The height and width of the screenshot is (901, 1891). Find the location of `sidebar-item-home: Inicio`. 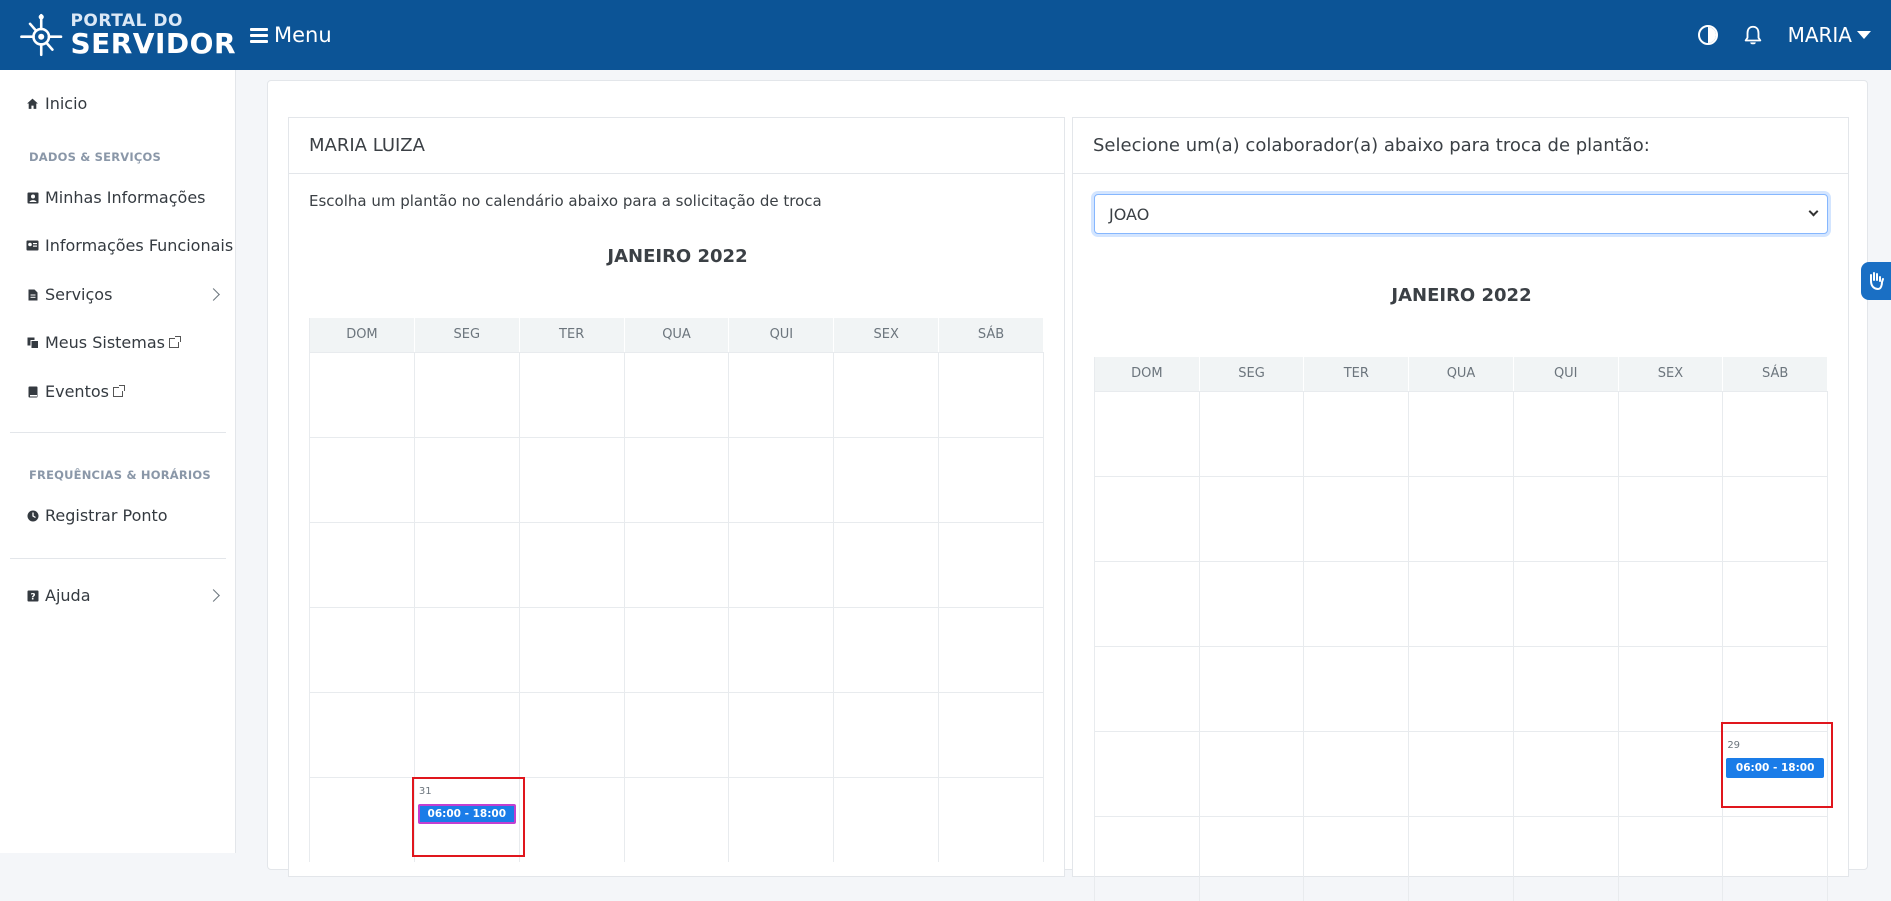

sidebar-item-home: Inicio is located at coordinates (56, 103).